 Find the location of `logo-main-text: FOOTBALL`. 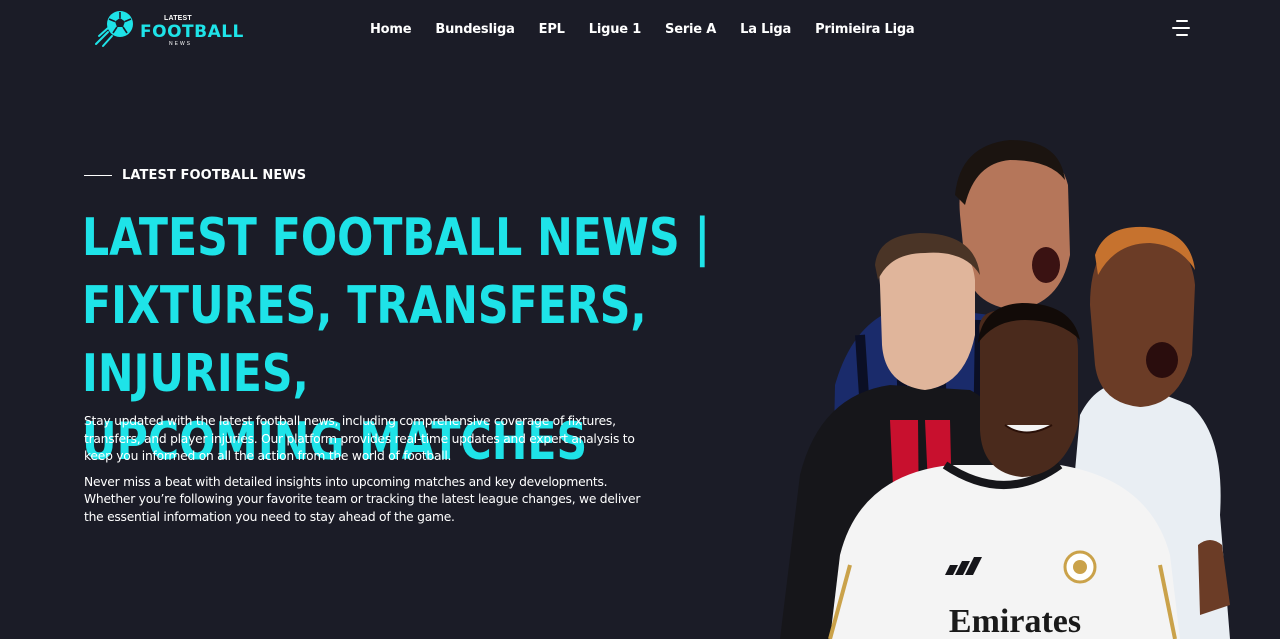

logo-main-text: FOOTBALL is located at coordinates (192, 32).